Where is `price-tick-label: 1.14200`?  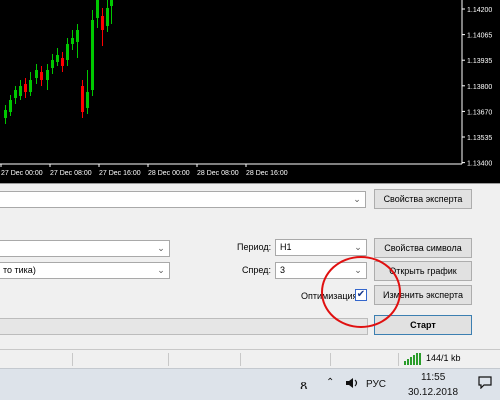 price-tick-label: 1.14200 is located at coordinates (479, 10).